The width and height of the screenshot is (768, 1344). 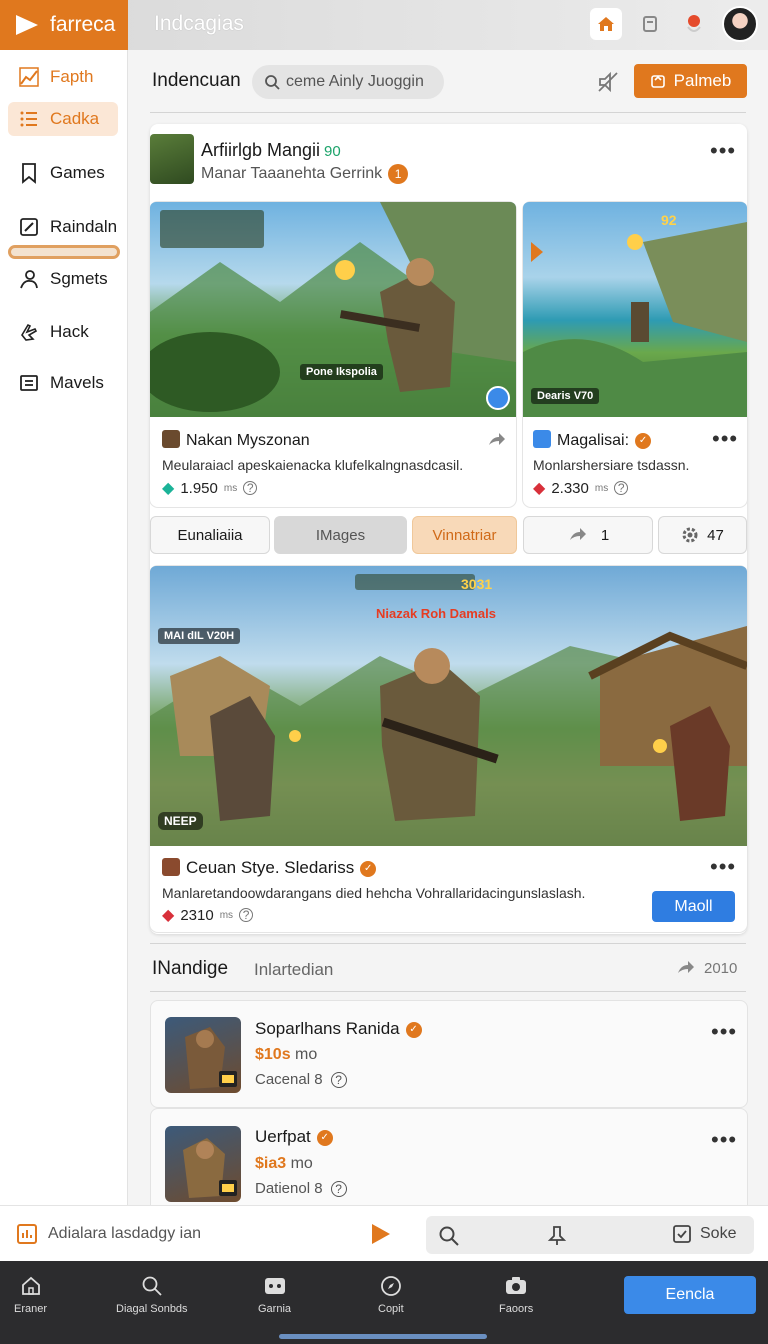 What do you see at coordinates (64, 252) in the screenshot?
I see `sidebar-selection-bar` at bounding box center [64, 252].